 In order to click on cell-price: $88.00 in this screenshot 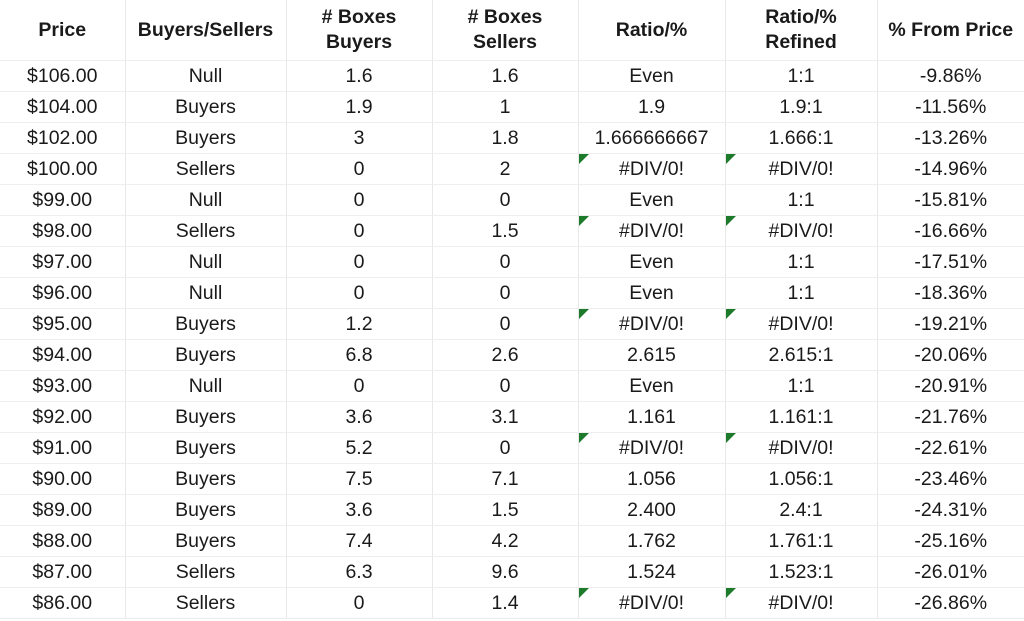, I will do `click(63, 541)`.